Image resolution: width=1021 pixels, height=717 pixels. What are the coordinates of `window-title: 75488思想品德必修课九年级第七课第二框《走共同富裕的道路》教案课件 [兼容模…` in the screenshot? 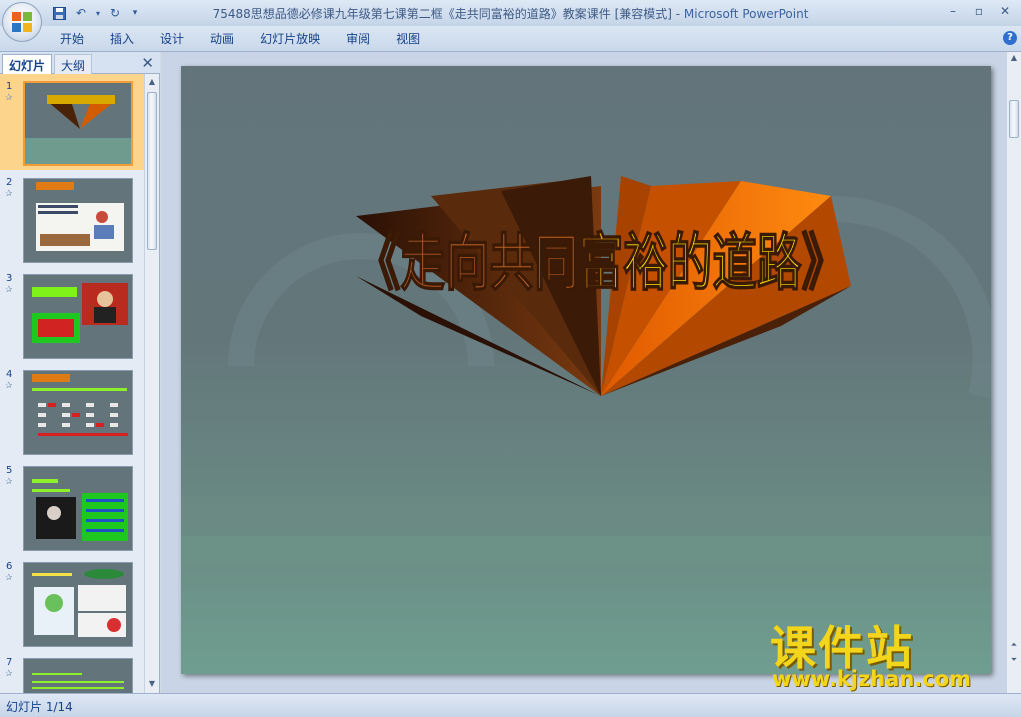 It's located at (510, 13).